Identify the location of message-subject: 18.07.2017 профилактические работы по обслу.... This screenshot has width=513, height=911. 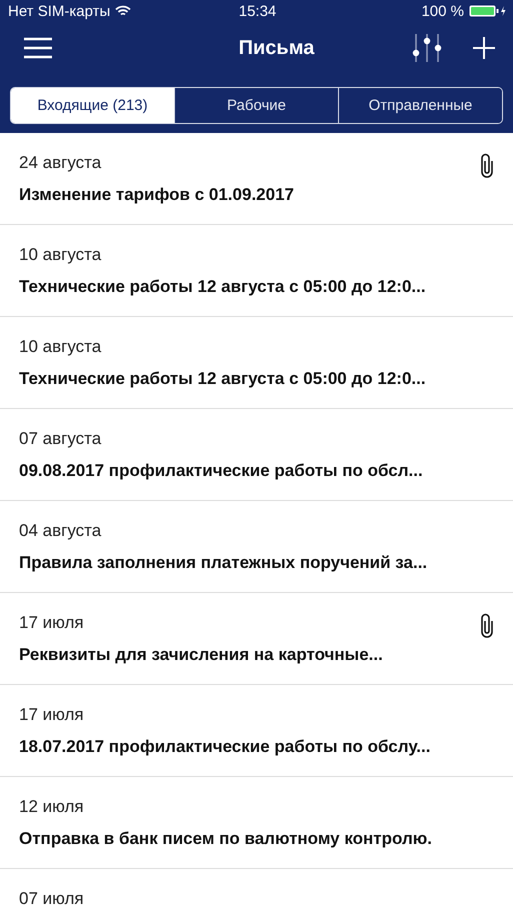
(225, 747).